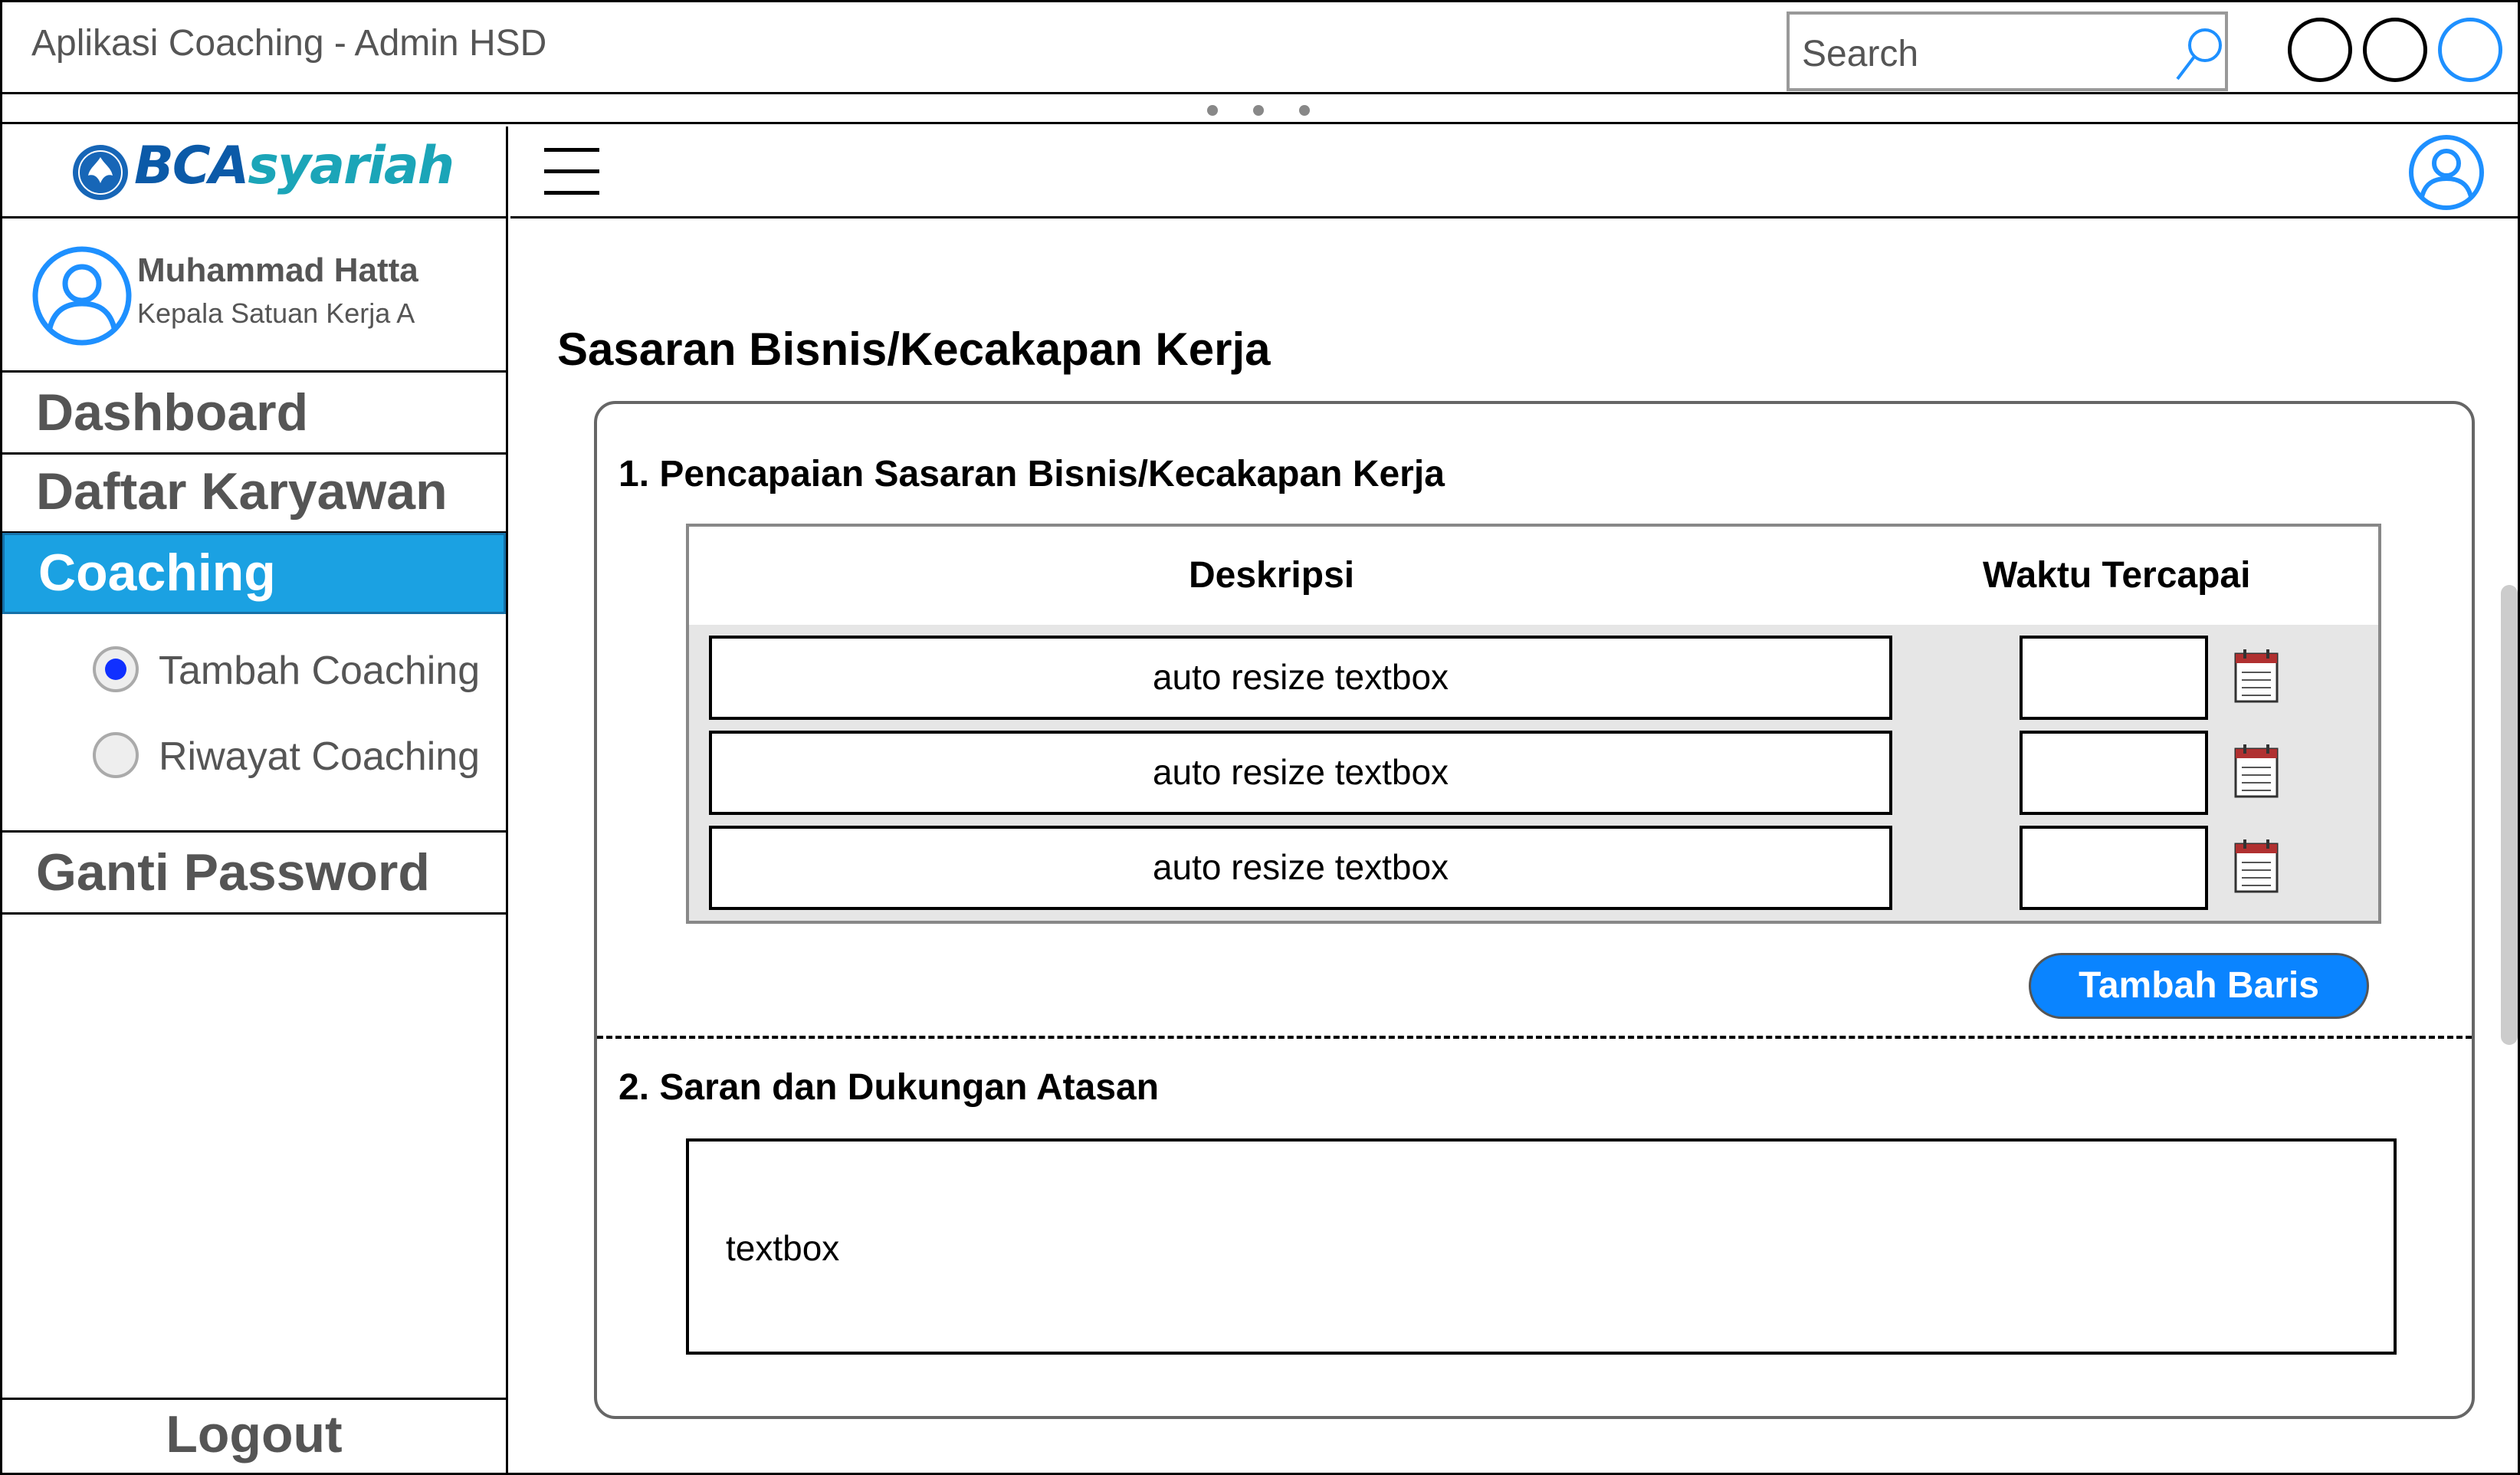 Image resolution: width=2520 pixels, height=1475 pixels. I want to click on sidebar-item-daftar-karyawan: Daftar Karyawan, so click(254, 494).